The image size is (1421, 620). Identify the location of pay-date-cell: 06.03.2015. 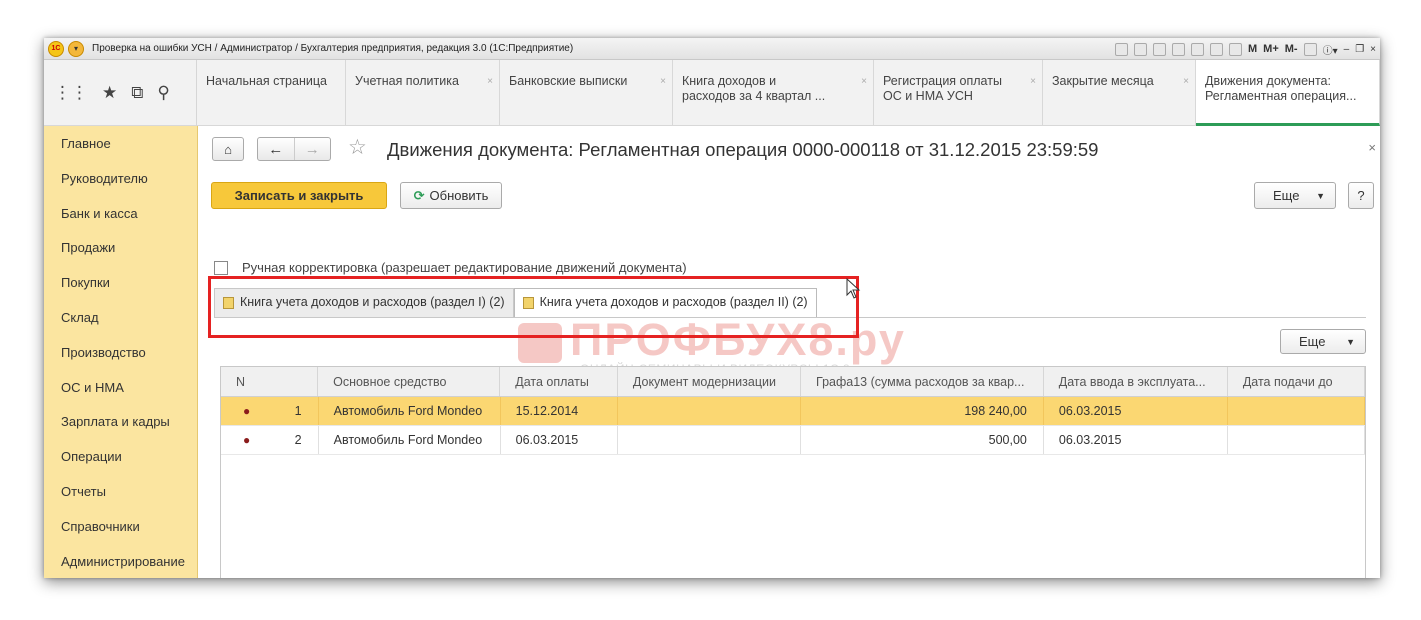
(560, 440).